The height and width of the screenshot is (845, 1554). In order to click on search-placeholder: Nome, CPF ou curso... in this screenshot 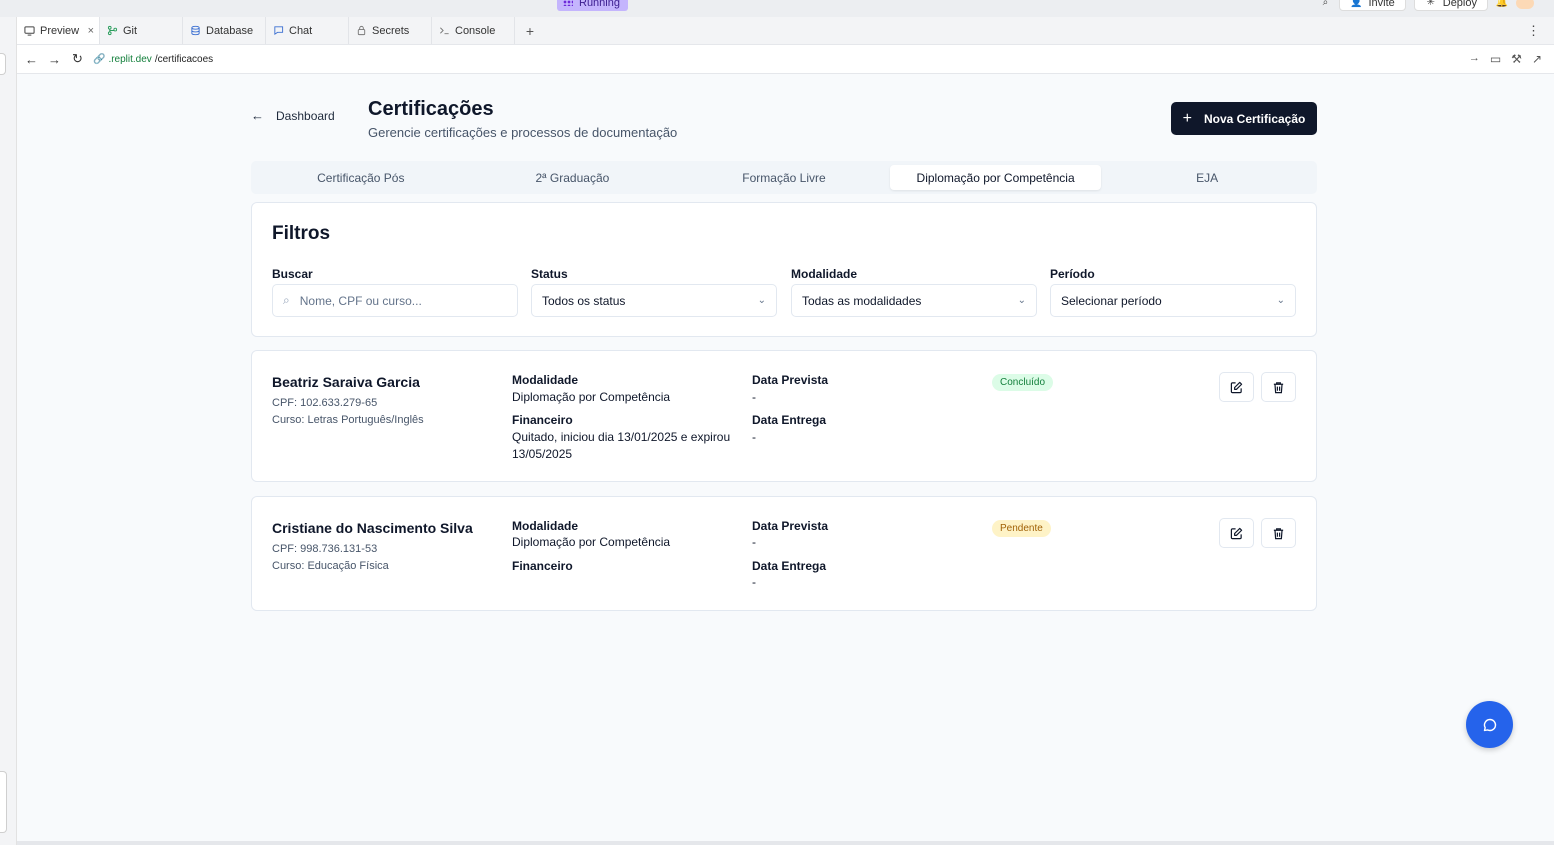, I will do `click(360, 300)`.